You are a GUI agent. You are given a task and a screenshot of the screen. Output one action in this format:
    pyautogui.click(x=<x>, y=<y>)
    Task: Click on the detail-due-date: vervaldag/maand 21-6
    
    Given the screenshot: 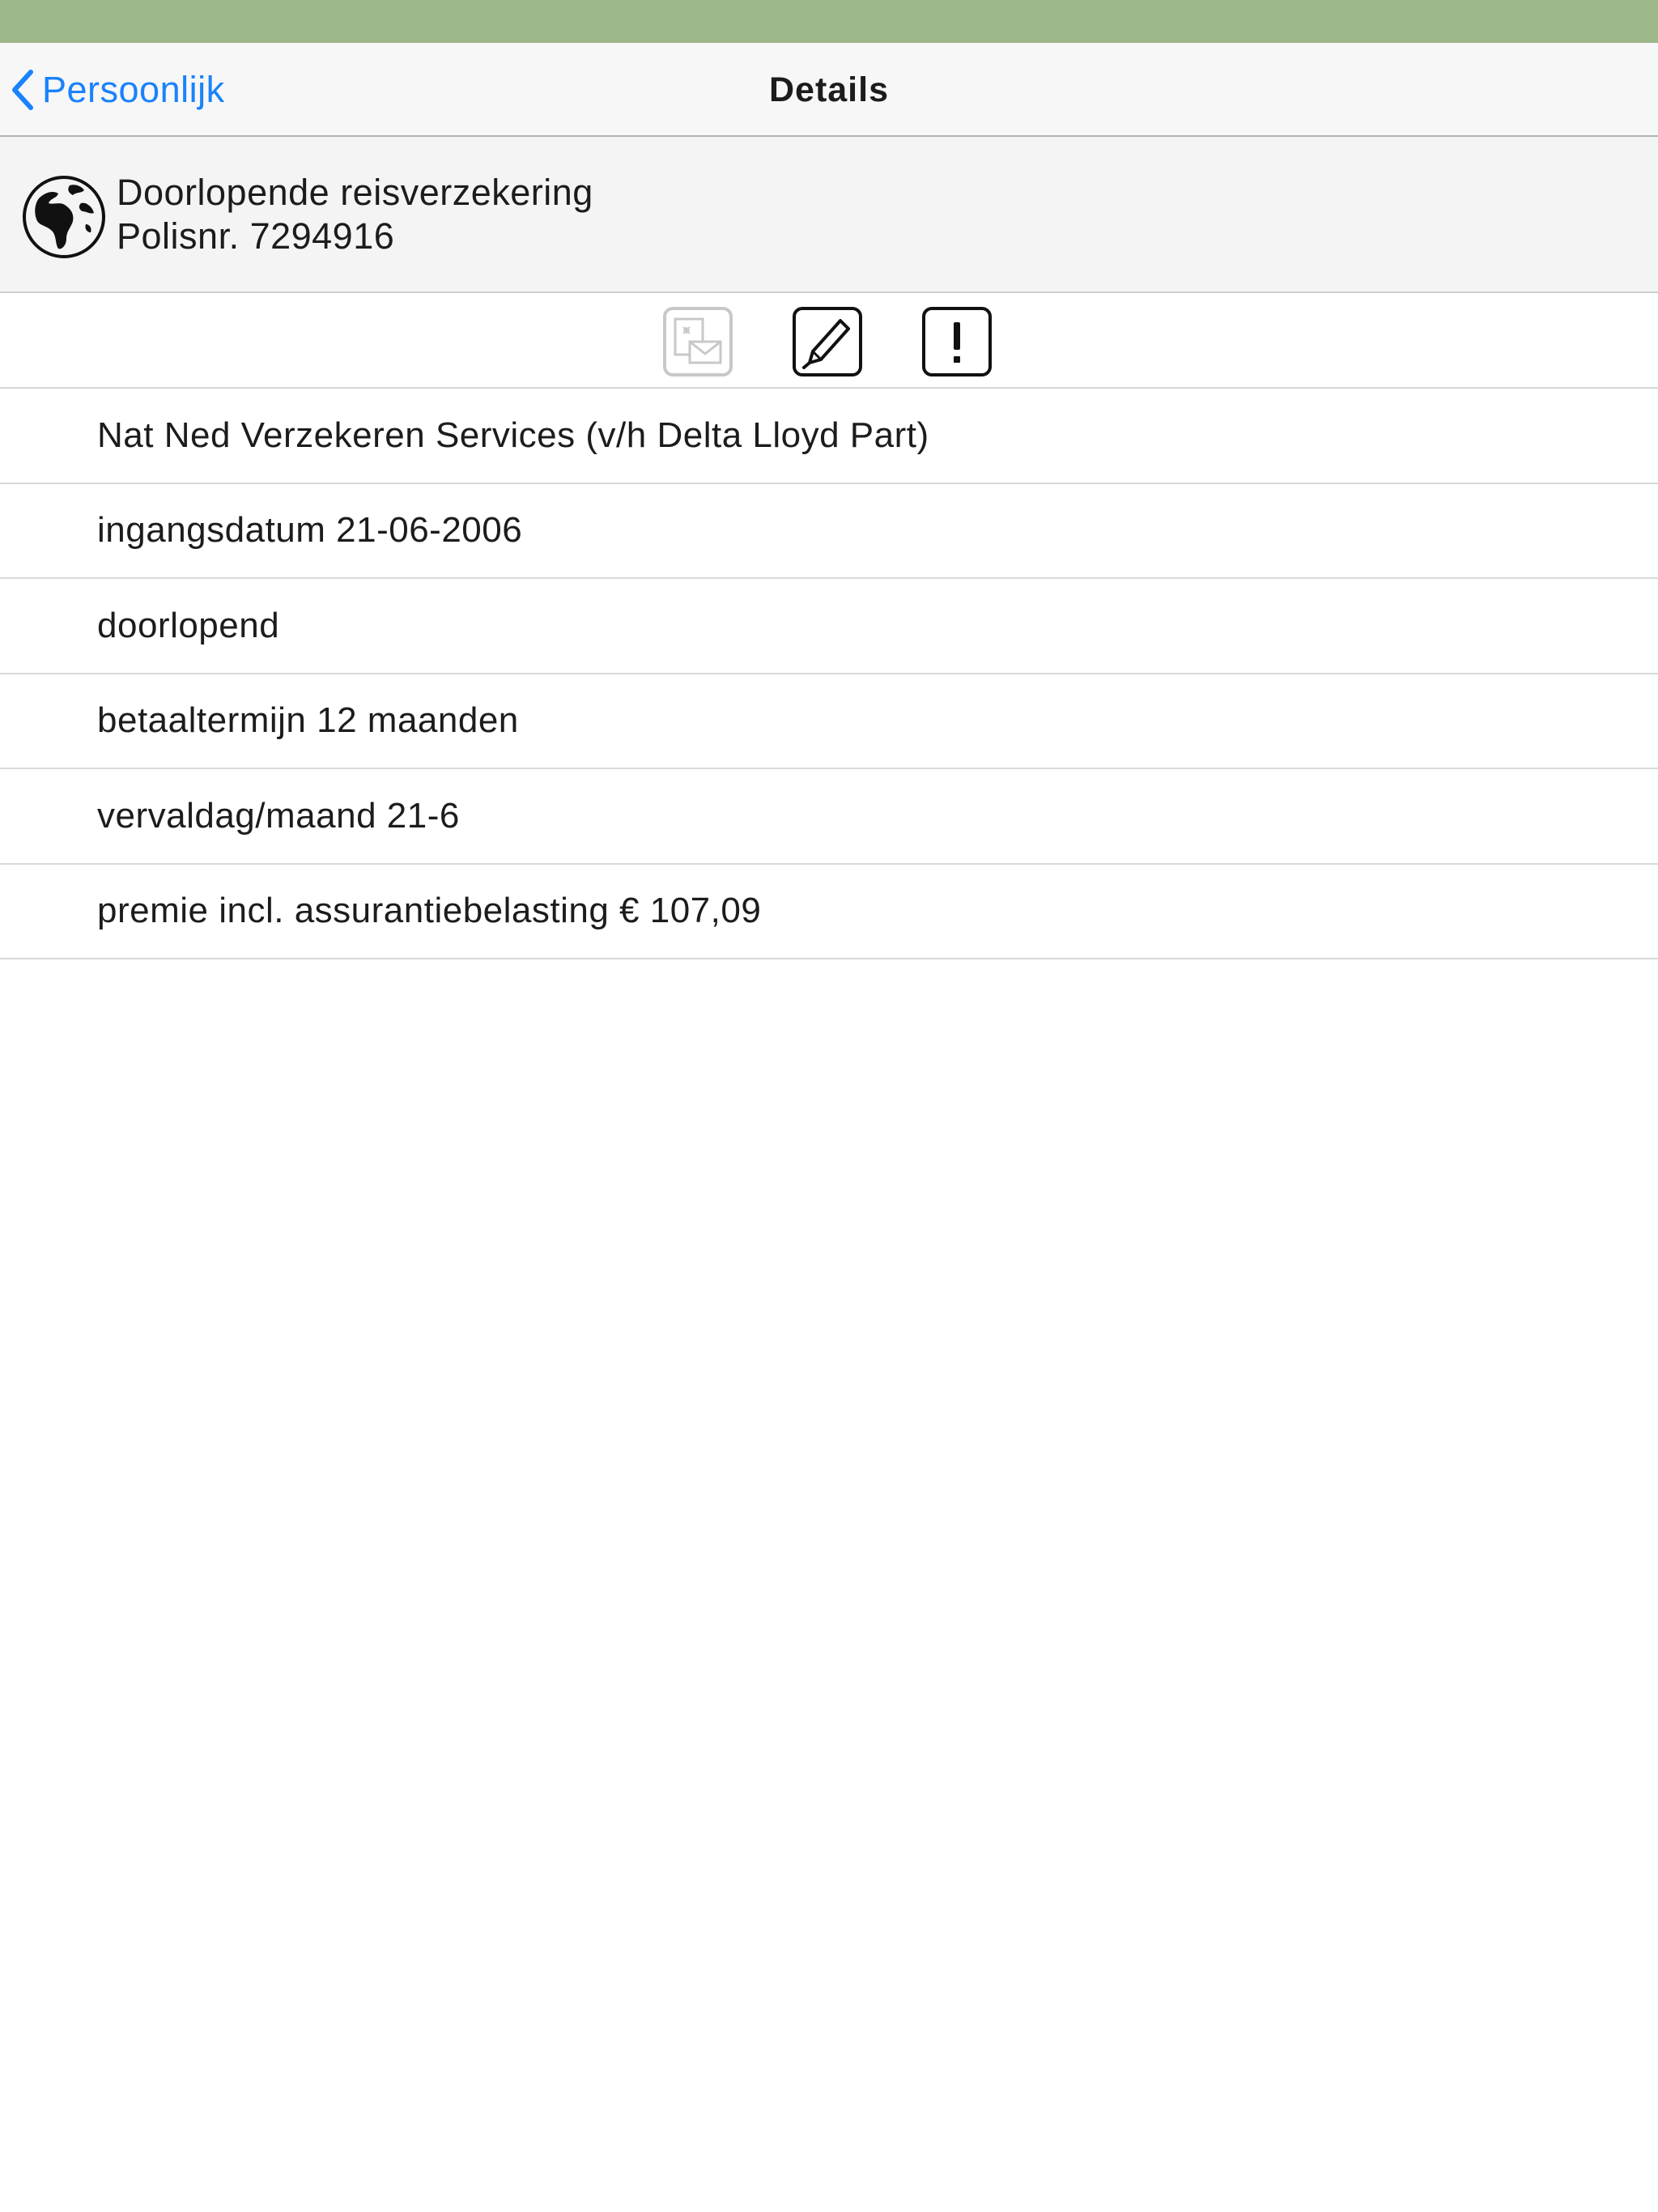 What is the action you would take?
    pyautogui.click(x=829, y=817)
    